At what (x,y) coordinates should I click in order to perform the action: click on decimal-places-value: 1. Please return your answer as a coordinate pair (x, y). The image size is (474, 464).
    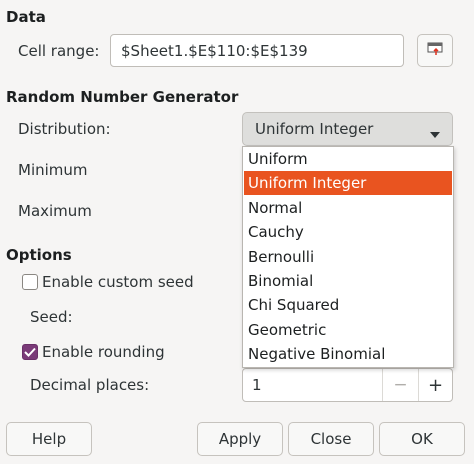
    Looking at the image, I should click on (257, 385).